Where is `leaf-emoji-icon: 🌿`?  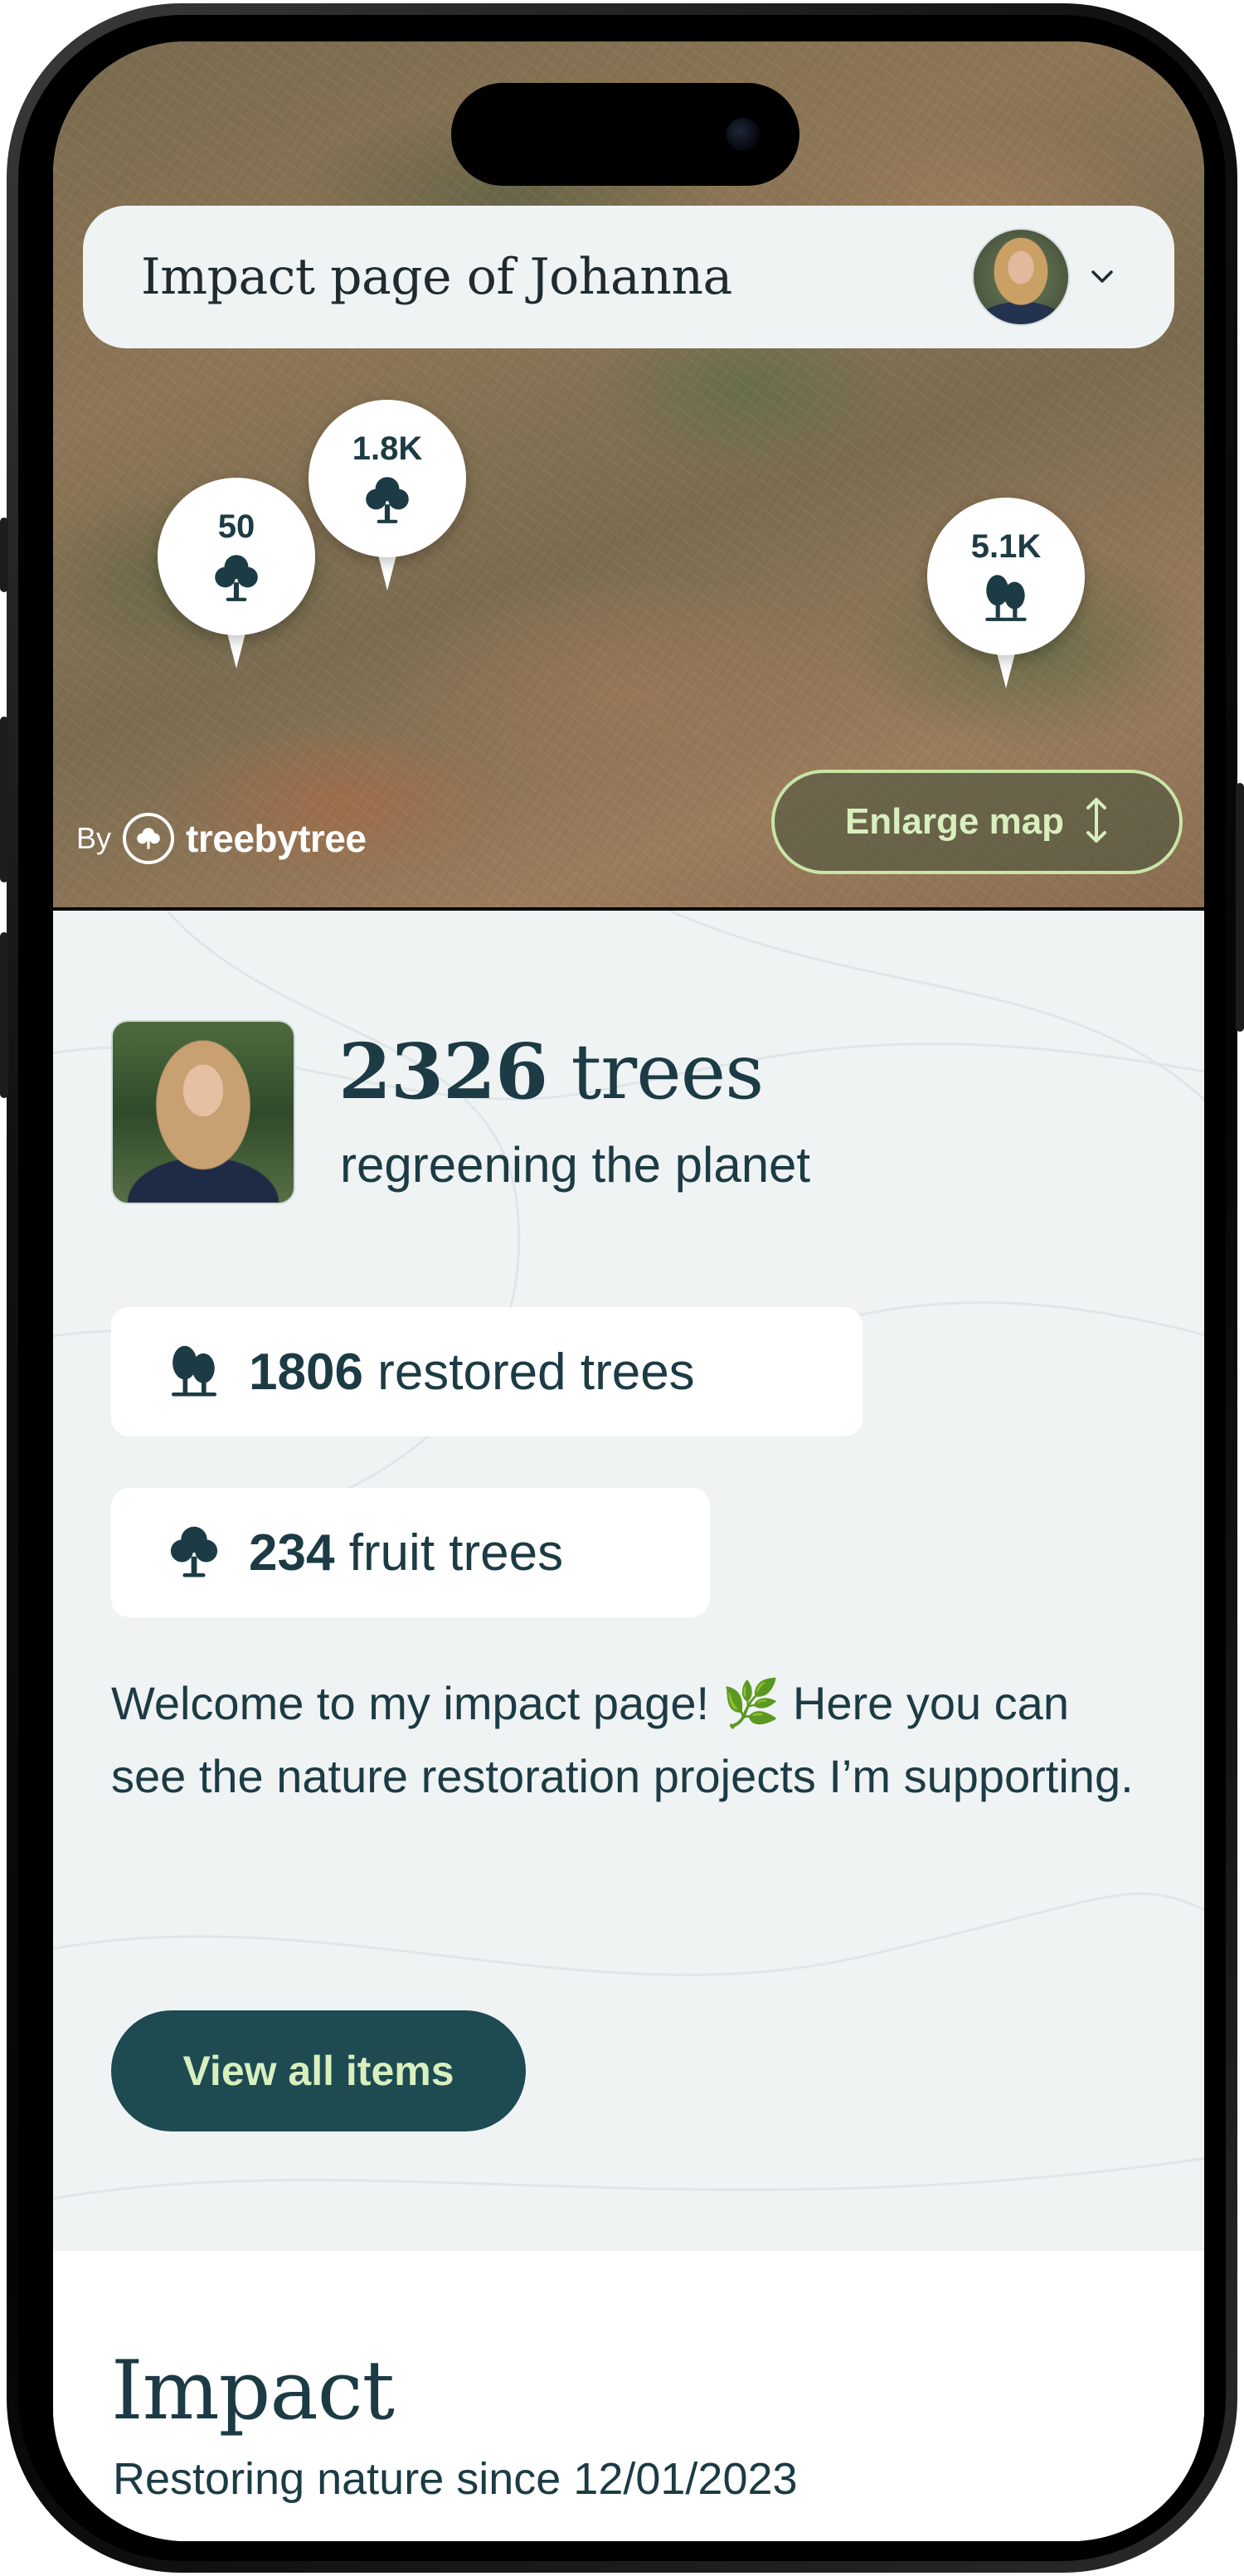
leaf-emoji-icon: 🌿 is located at coordinates (751, 1703).